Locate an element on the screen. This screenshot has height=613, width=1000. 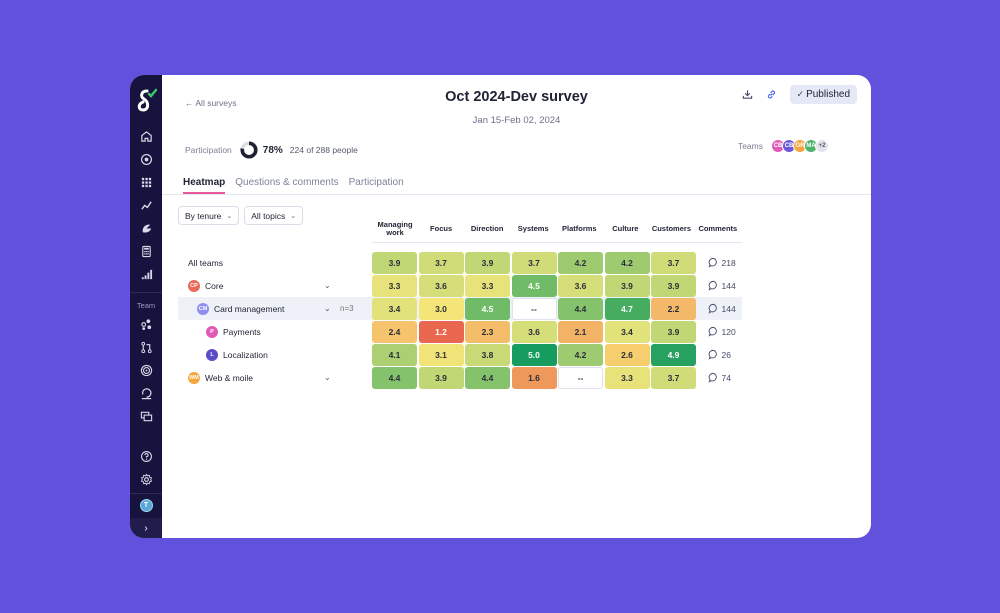
bar-chart-icon is located at coordinates (146, 274).